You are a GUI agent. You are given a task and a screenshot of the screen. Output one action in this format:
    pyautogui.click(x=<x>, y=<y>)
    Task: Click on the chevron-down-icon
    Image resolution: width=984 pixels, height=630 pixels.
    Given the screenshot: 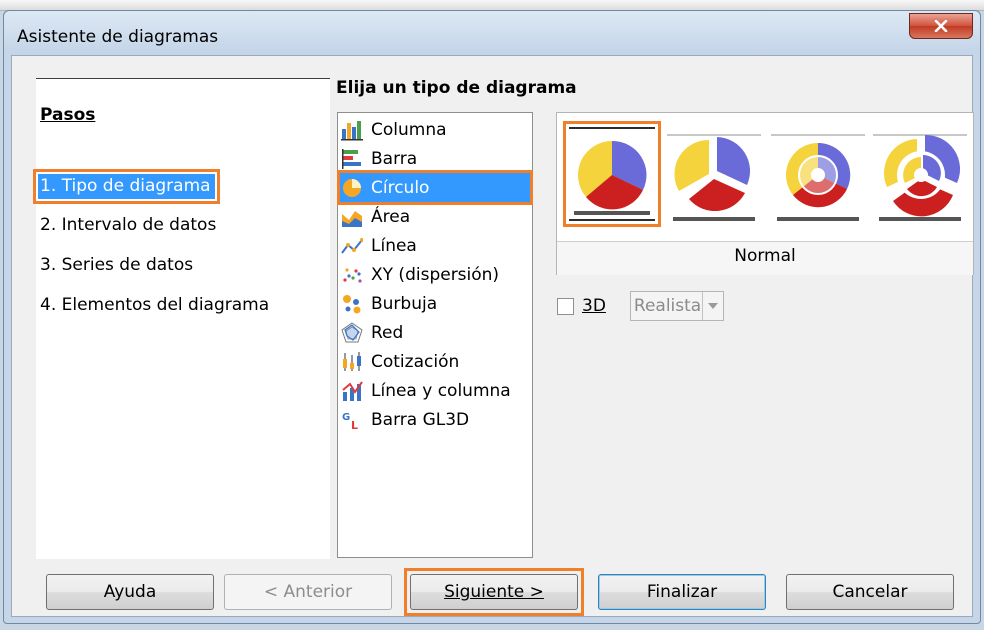 What is the action you would take?
    pyautogui.click(x=712, y=306)
    